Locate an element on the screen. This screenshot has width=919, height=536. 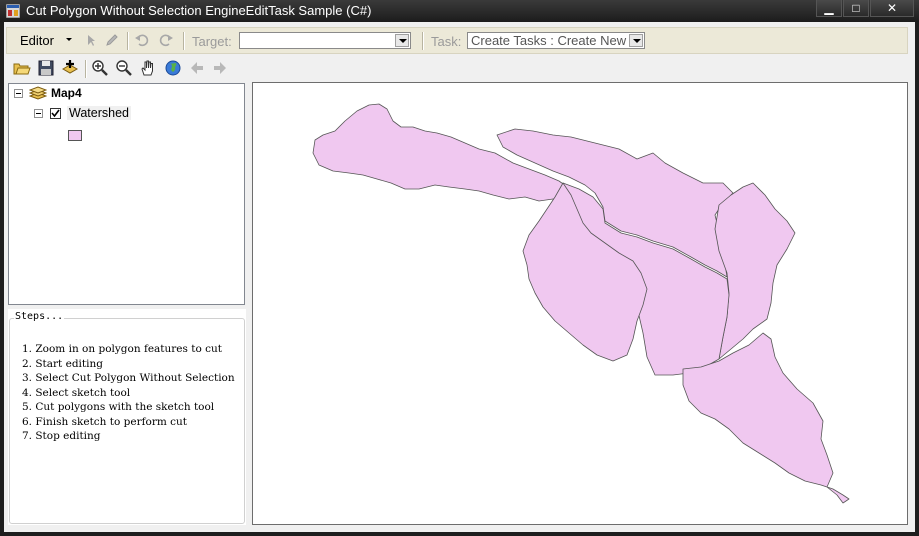
pencil-icon is located at coordinates (112, 40).